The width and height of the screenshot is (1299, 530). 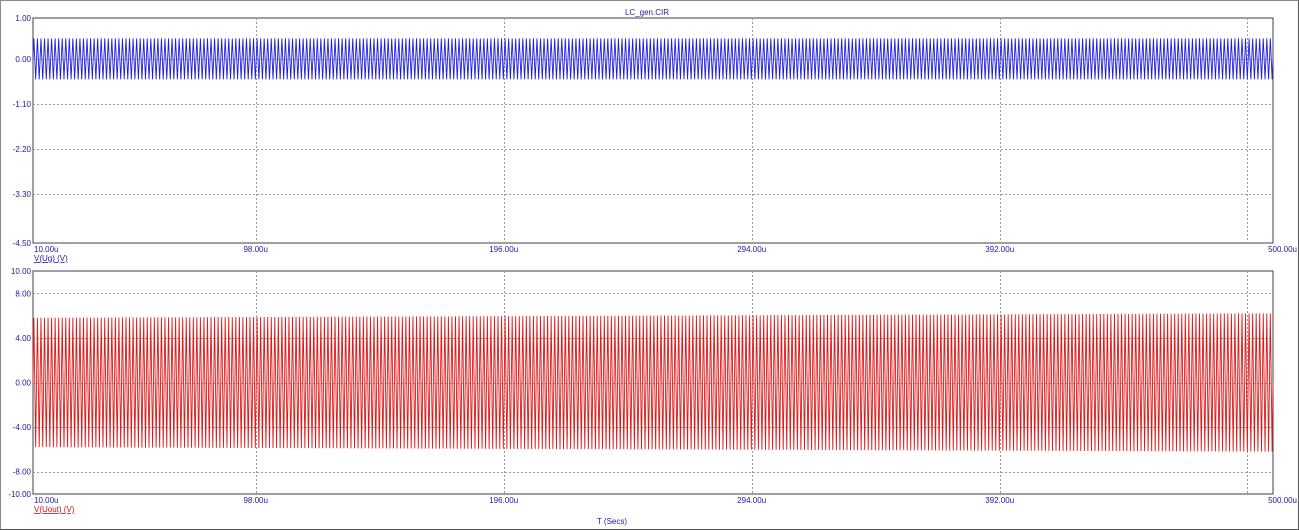 What do you see at coordinates (19, 494) in the screenshot?
I see `bottom-y-tick-label: -10.00` at bounding box center [19, 494].